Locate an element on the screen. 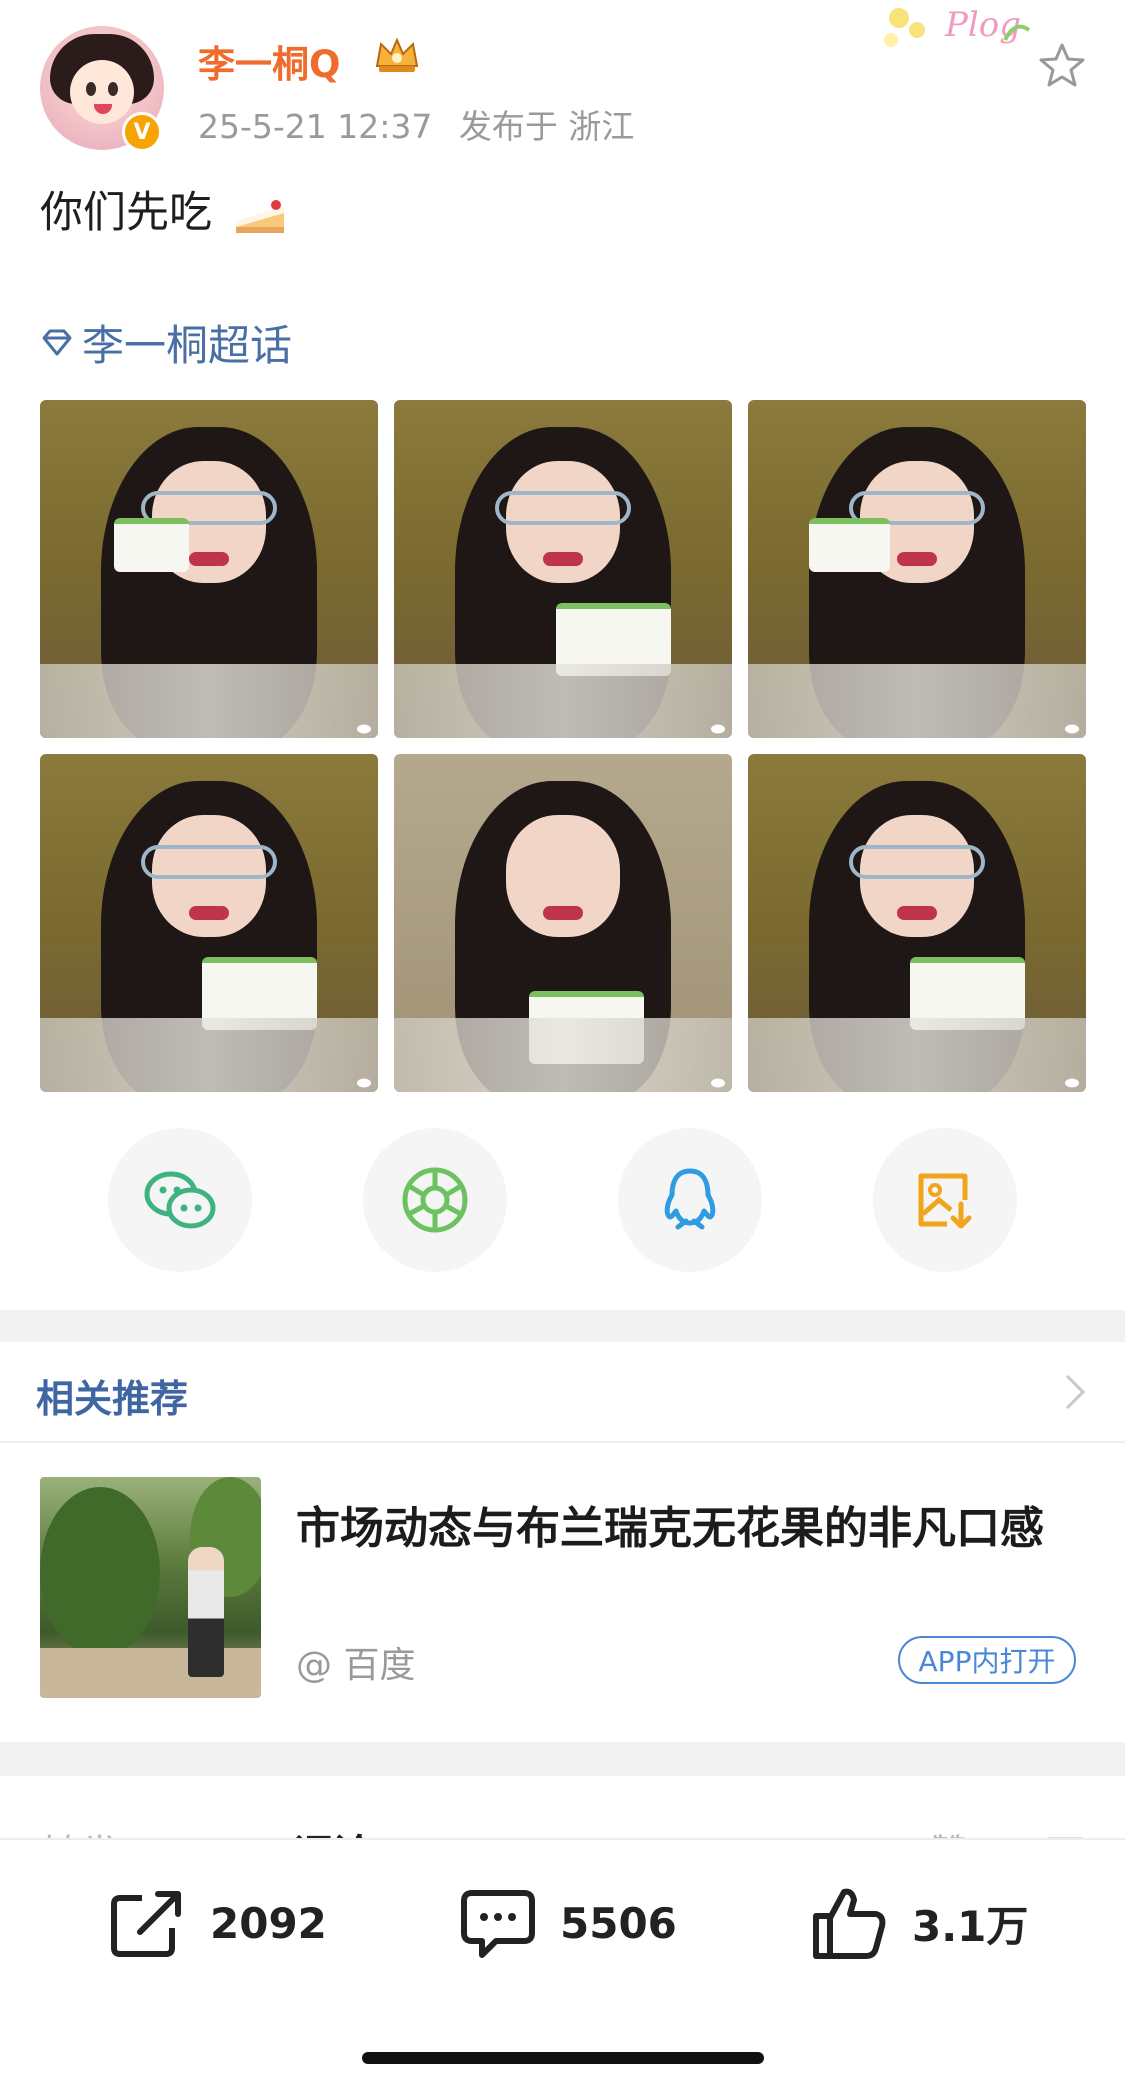 The image size is (1125, 2092). related-title: 相关推荐 is located at coordinates (112, 1399).